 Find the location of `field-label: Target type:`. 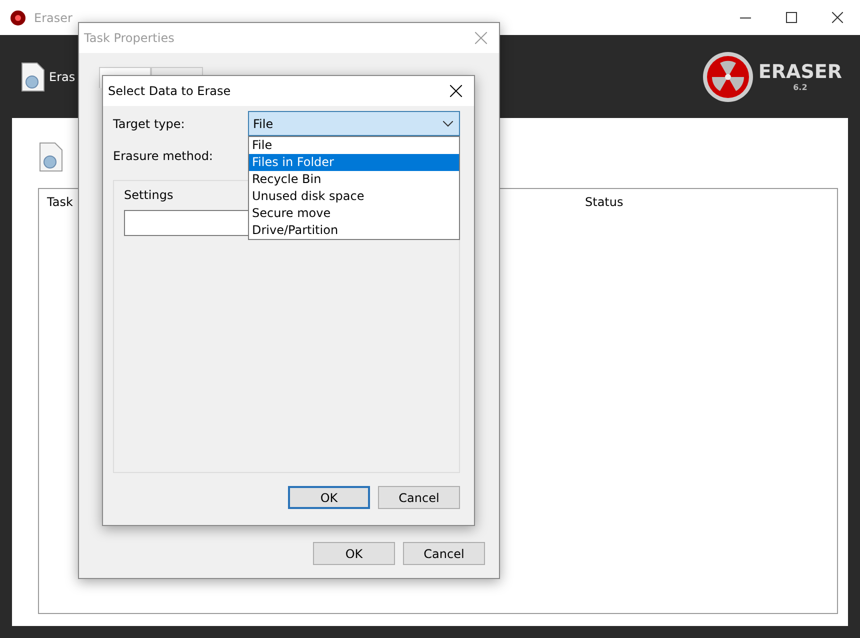

field-label: Target type: is located at coordinates (149, 123).